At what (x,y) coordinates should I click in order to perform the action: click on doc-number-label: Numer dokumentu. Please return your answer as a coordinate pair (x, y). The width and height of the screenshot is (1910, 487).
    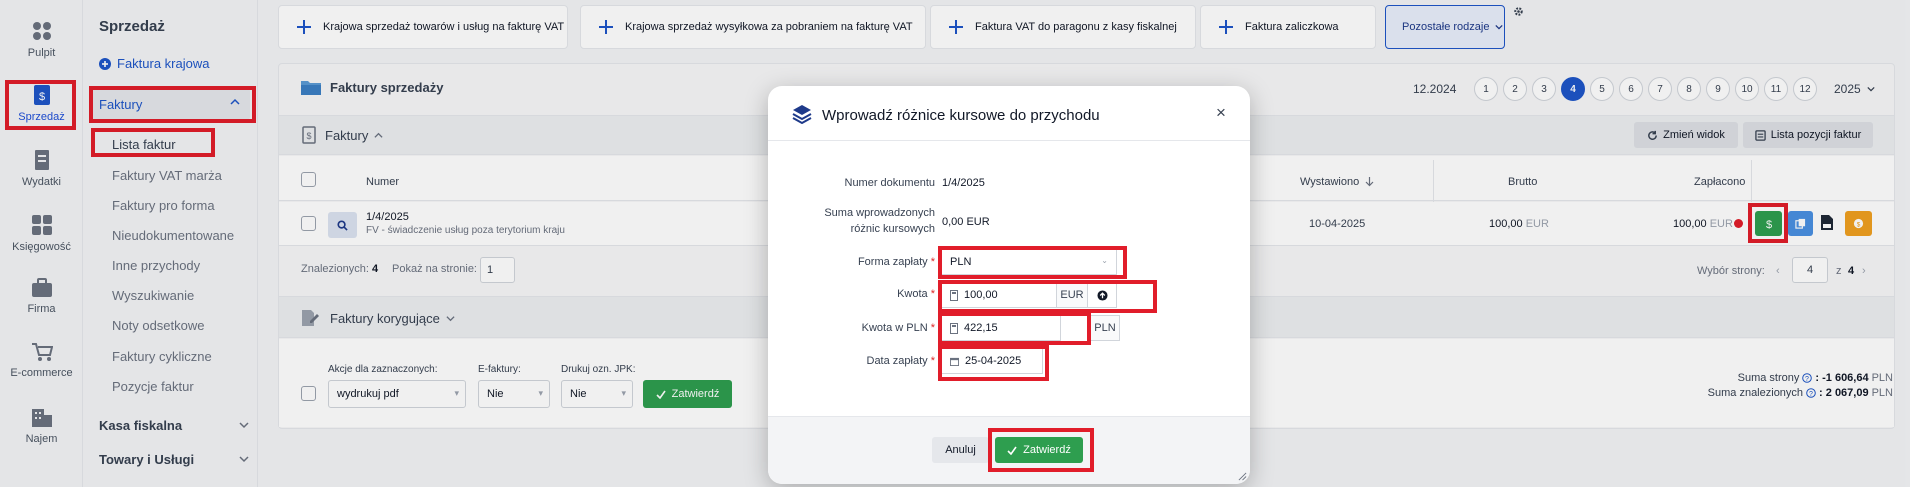
    Looking at the image, I should click on (890, 183).